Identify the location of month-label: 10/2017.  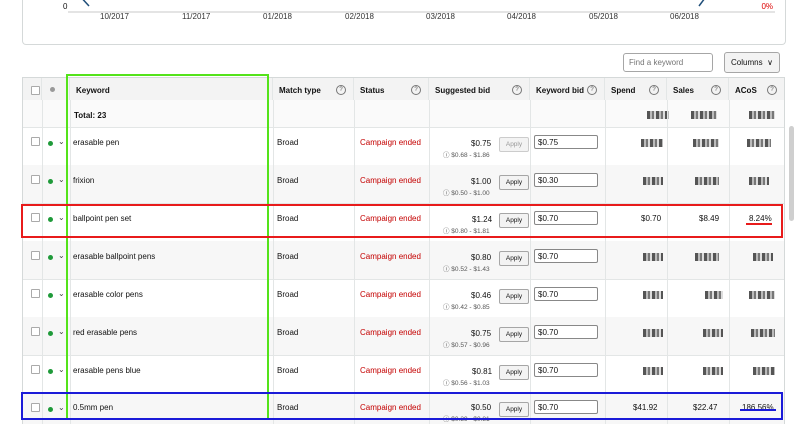
(114, 16).